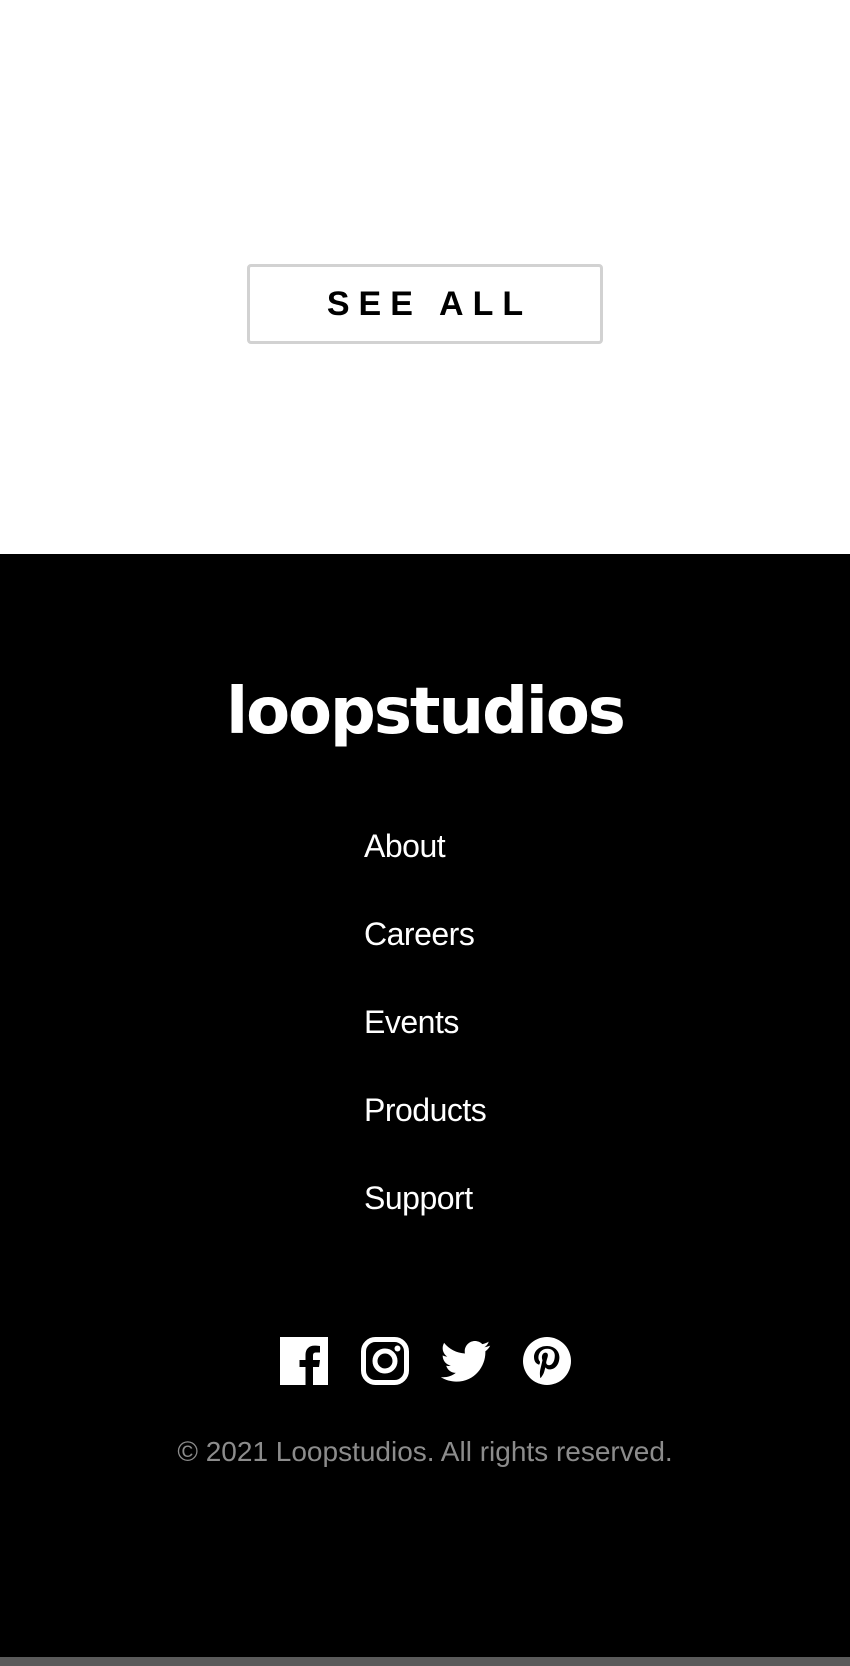 The width and height of the screenshot is (850, 1666). Describe the element at coordinates (425, 1134) in the screenshot. I see `footer-nav-products: Products` at that location.